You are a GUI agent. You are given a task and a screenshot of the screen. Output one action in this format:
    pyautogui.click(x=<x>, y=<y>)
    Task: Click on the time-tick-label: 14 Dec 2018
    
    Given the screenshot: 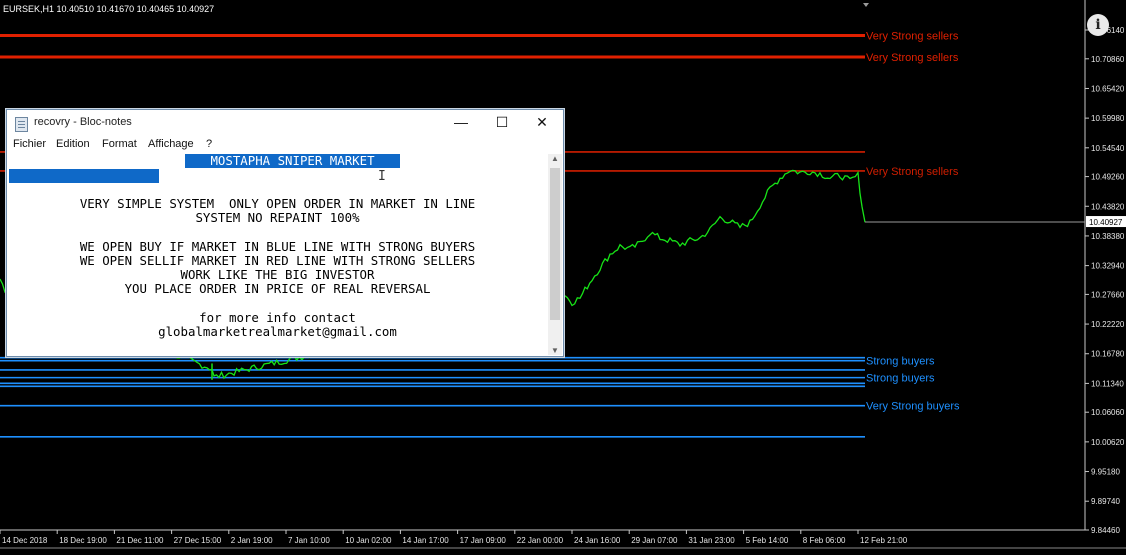 What is the action you would take?
    pyautogui.click(x=25, y=540)
    